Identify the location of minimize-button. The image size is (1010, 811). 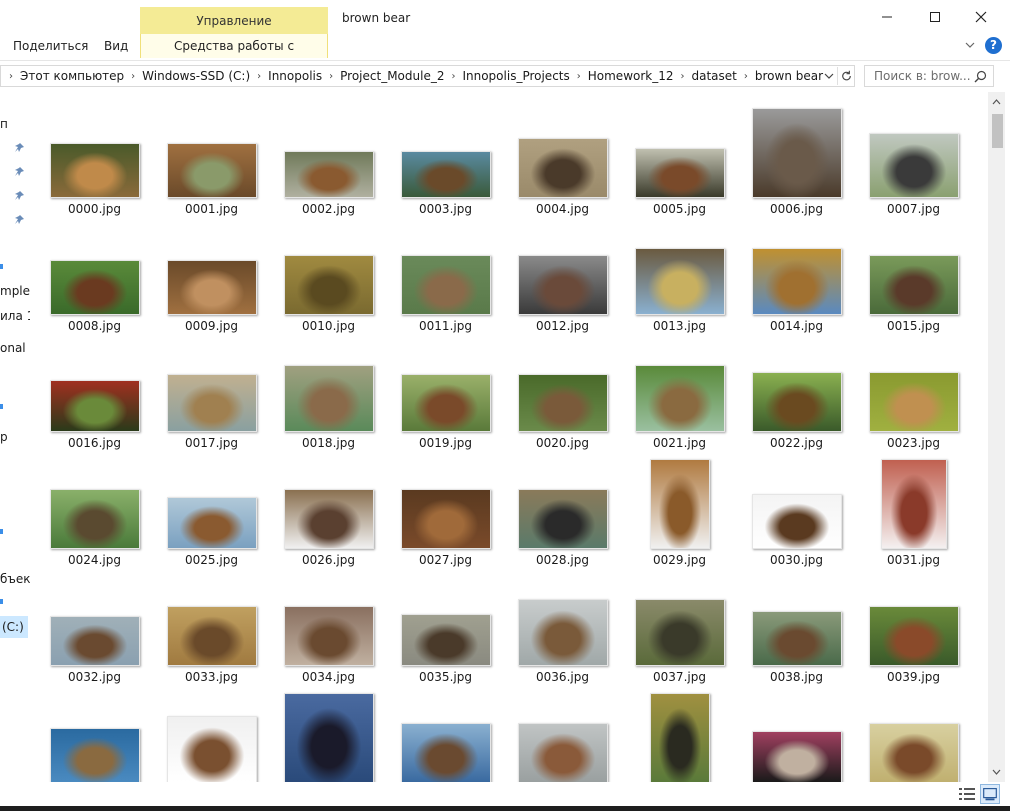
(887, 17).